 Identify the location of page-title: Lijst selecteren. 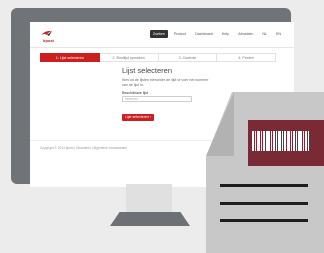
(147, 70).